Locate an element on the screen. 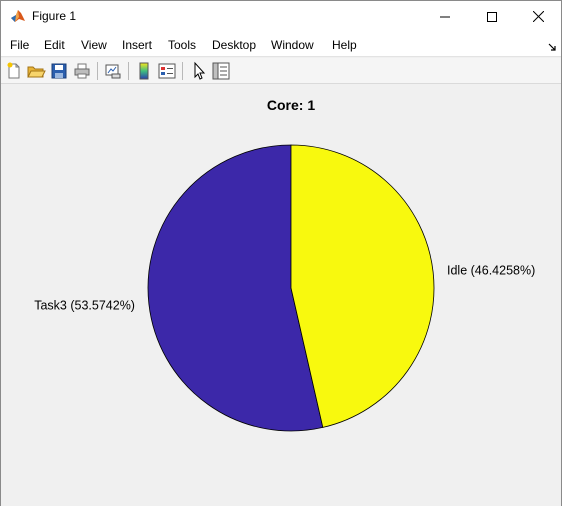 This screenshot has height=506, width=562. colorbar-icon is located at coordinates (144, 71).